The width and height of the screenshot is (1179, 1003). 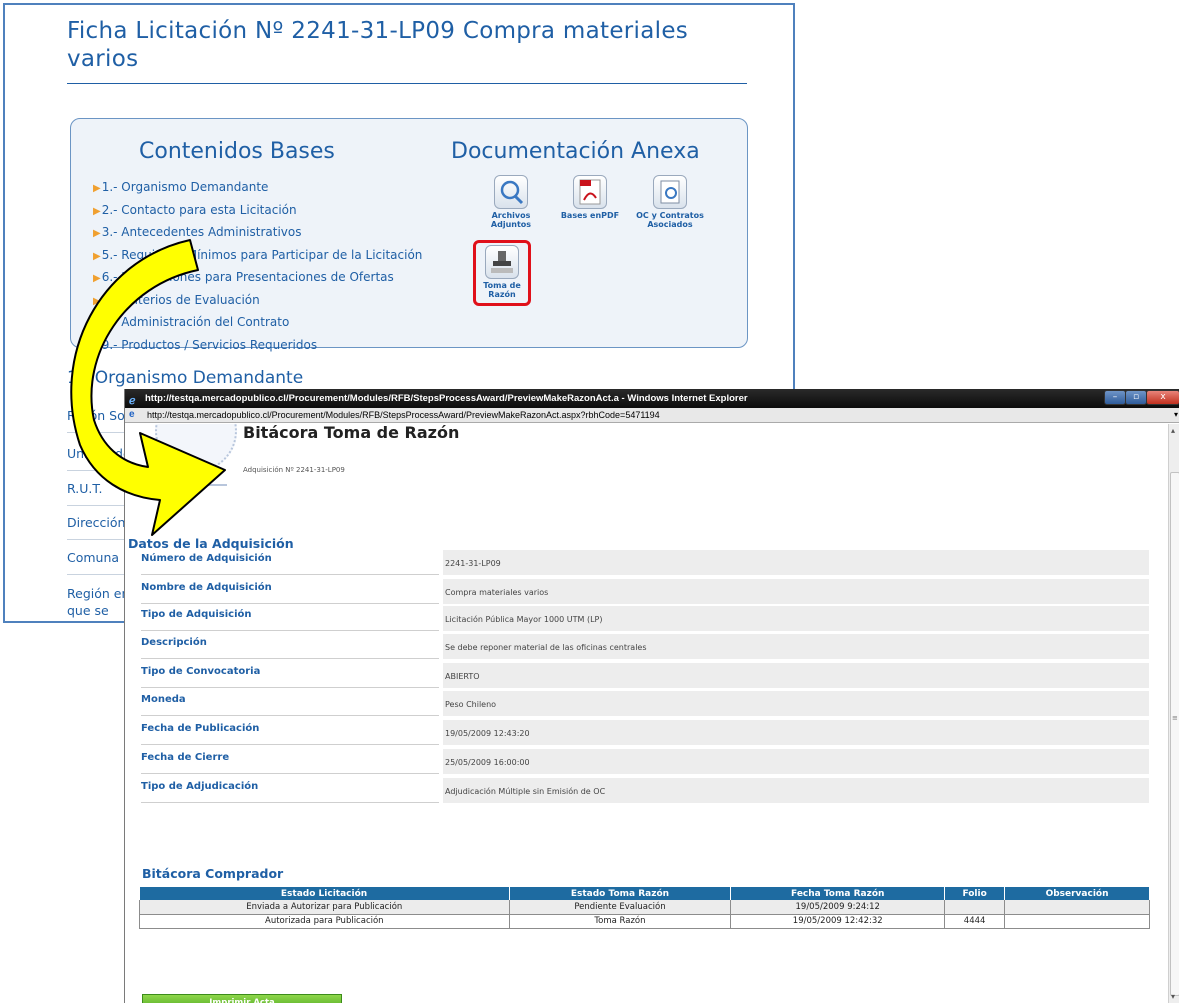 What do you see at coordinates (975, 921) in the screenshot?
I see `table-cell: 4444` at bounding box center [975, 921].